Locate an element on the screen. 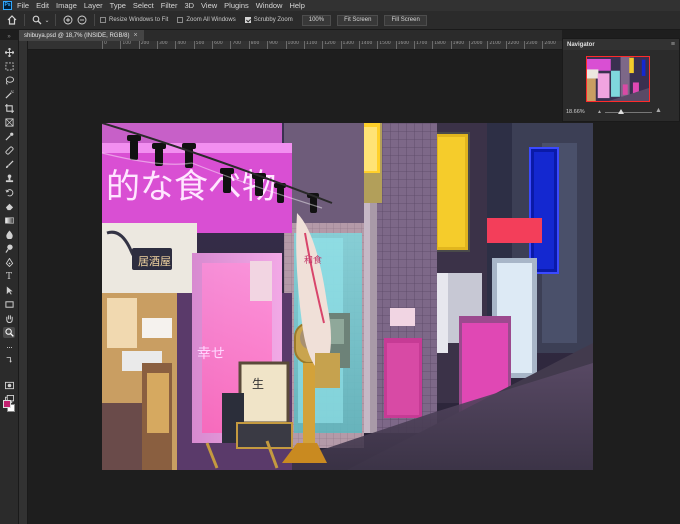  menu-filter: Filter is located at coordinates (169, 5).